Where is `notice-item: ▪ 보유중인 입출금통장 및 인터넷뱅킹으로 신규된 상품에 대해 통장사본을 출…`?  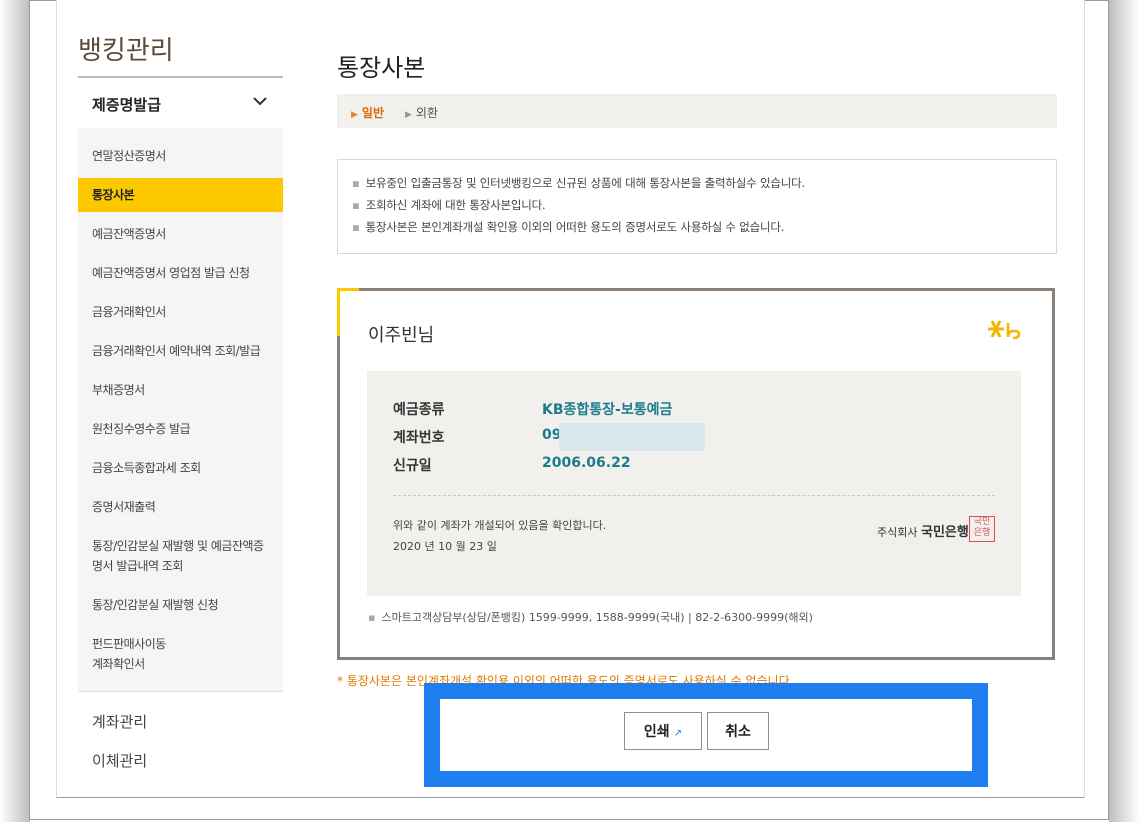 notice-item: ▪ 보유중인 입출금통장 및 인터넷뱅킹으로 신규된 상품에 대해 통장사본을 출… is located at coordinates (578, 183).